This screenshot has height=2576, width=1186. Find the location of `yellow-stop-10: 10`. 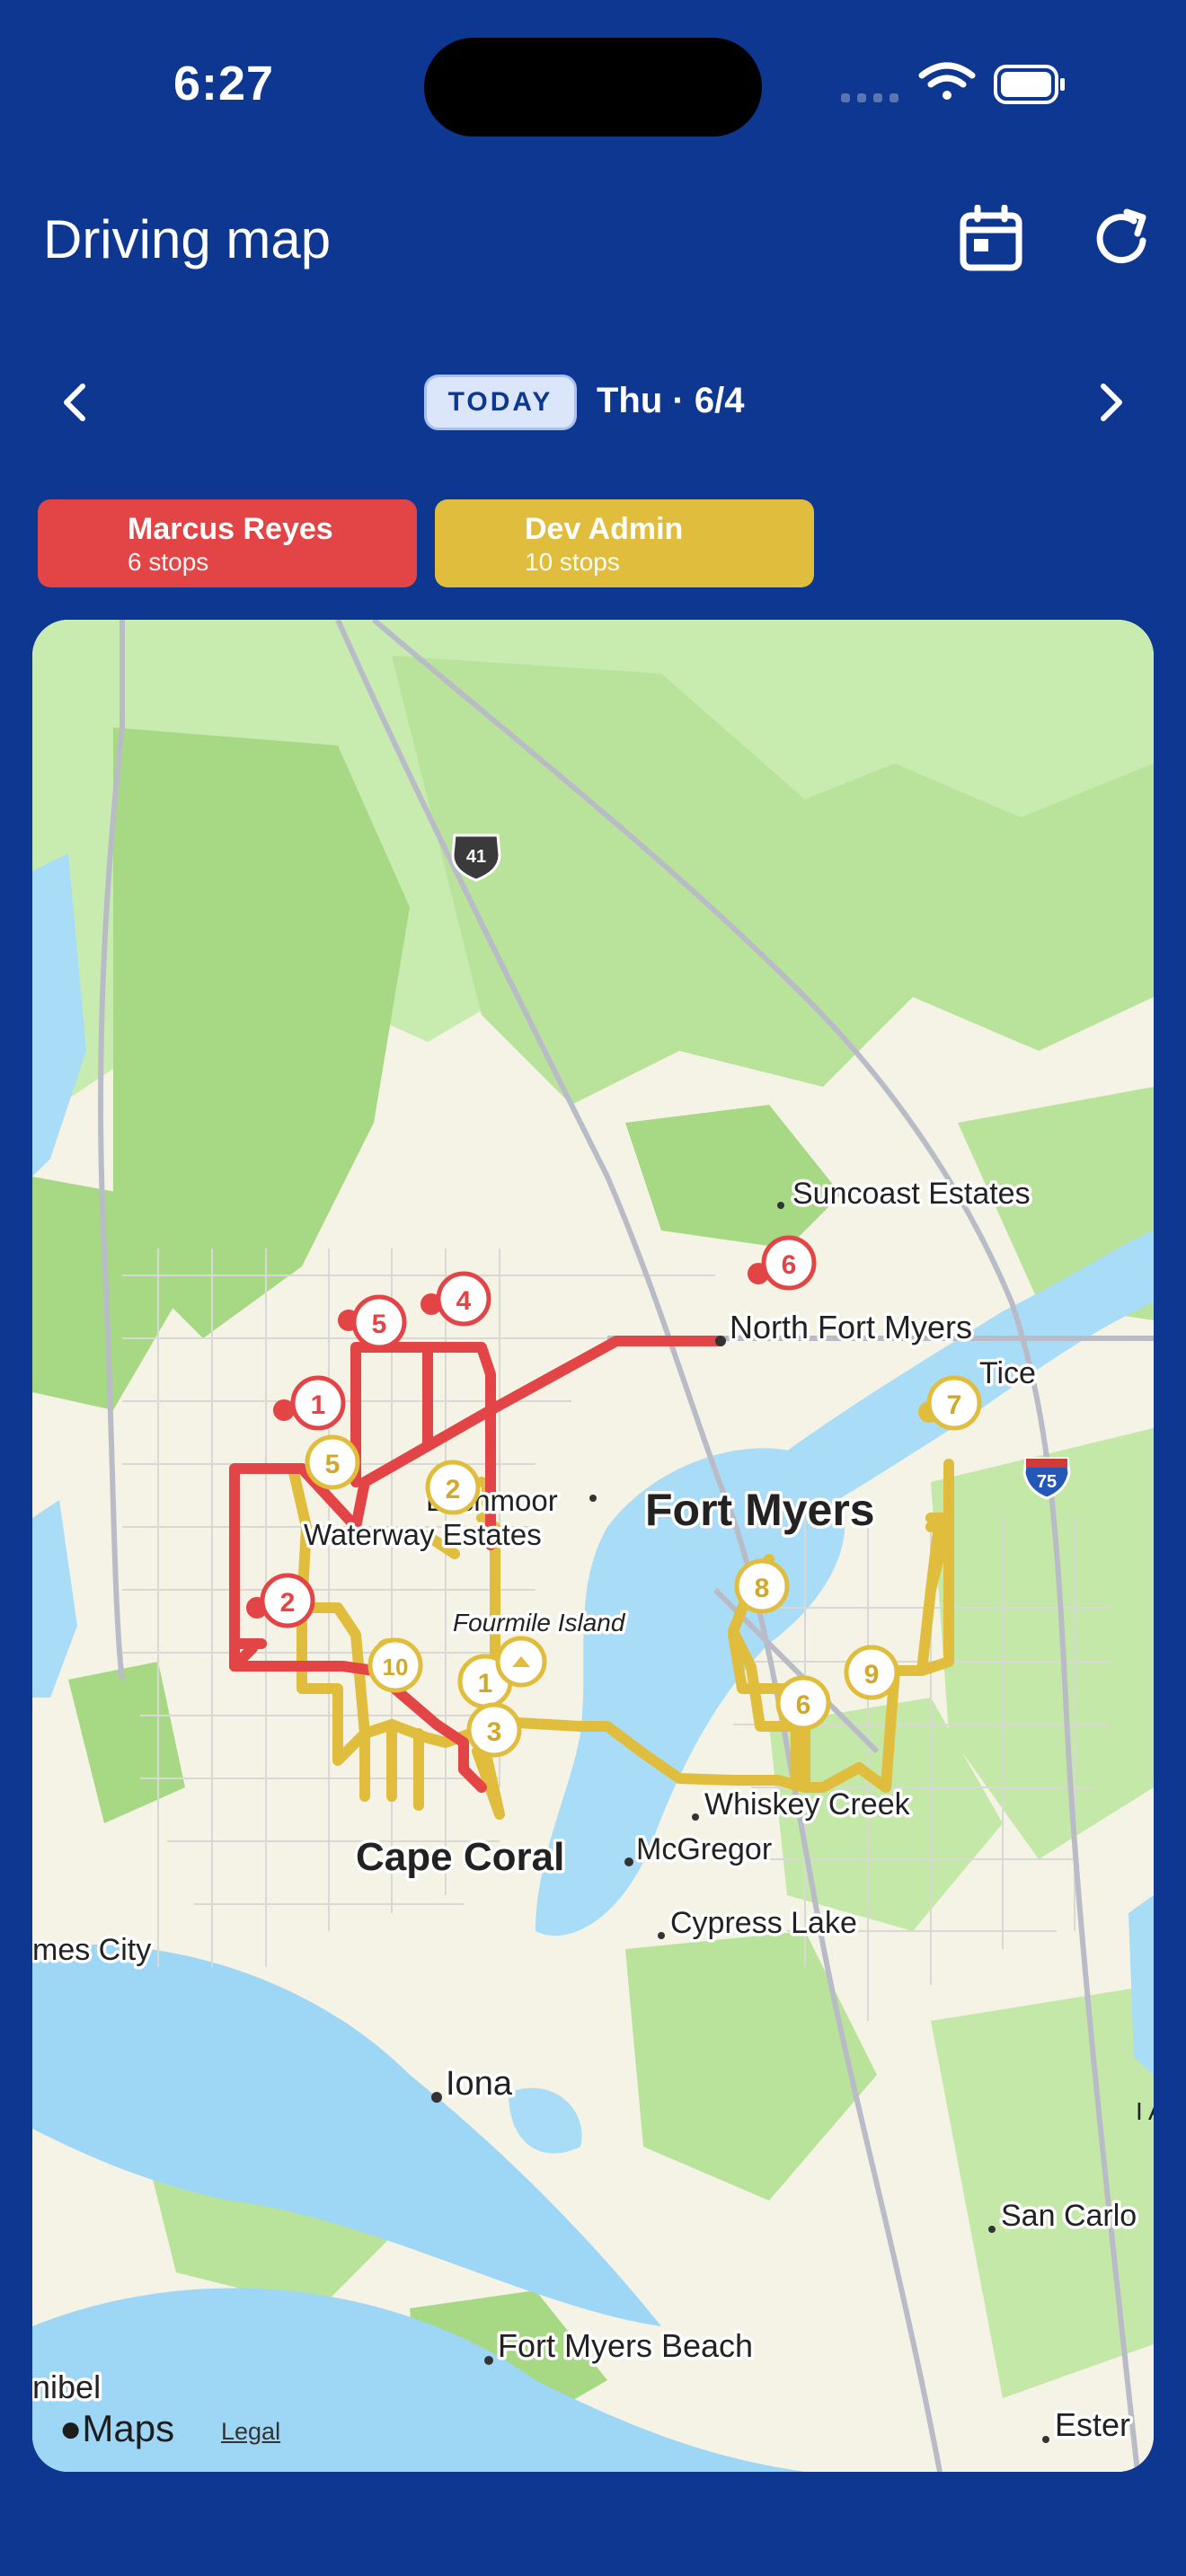

yellow-stop-10: 10 is located at coordinates (395, 1665).